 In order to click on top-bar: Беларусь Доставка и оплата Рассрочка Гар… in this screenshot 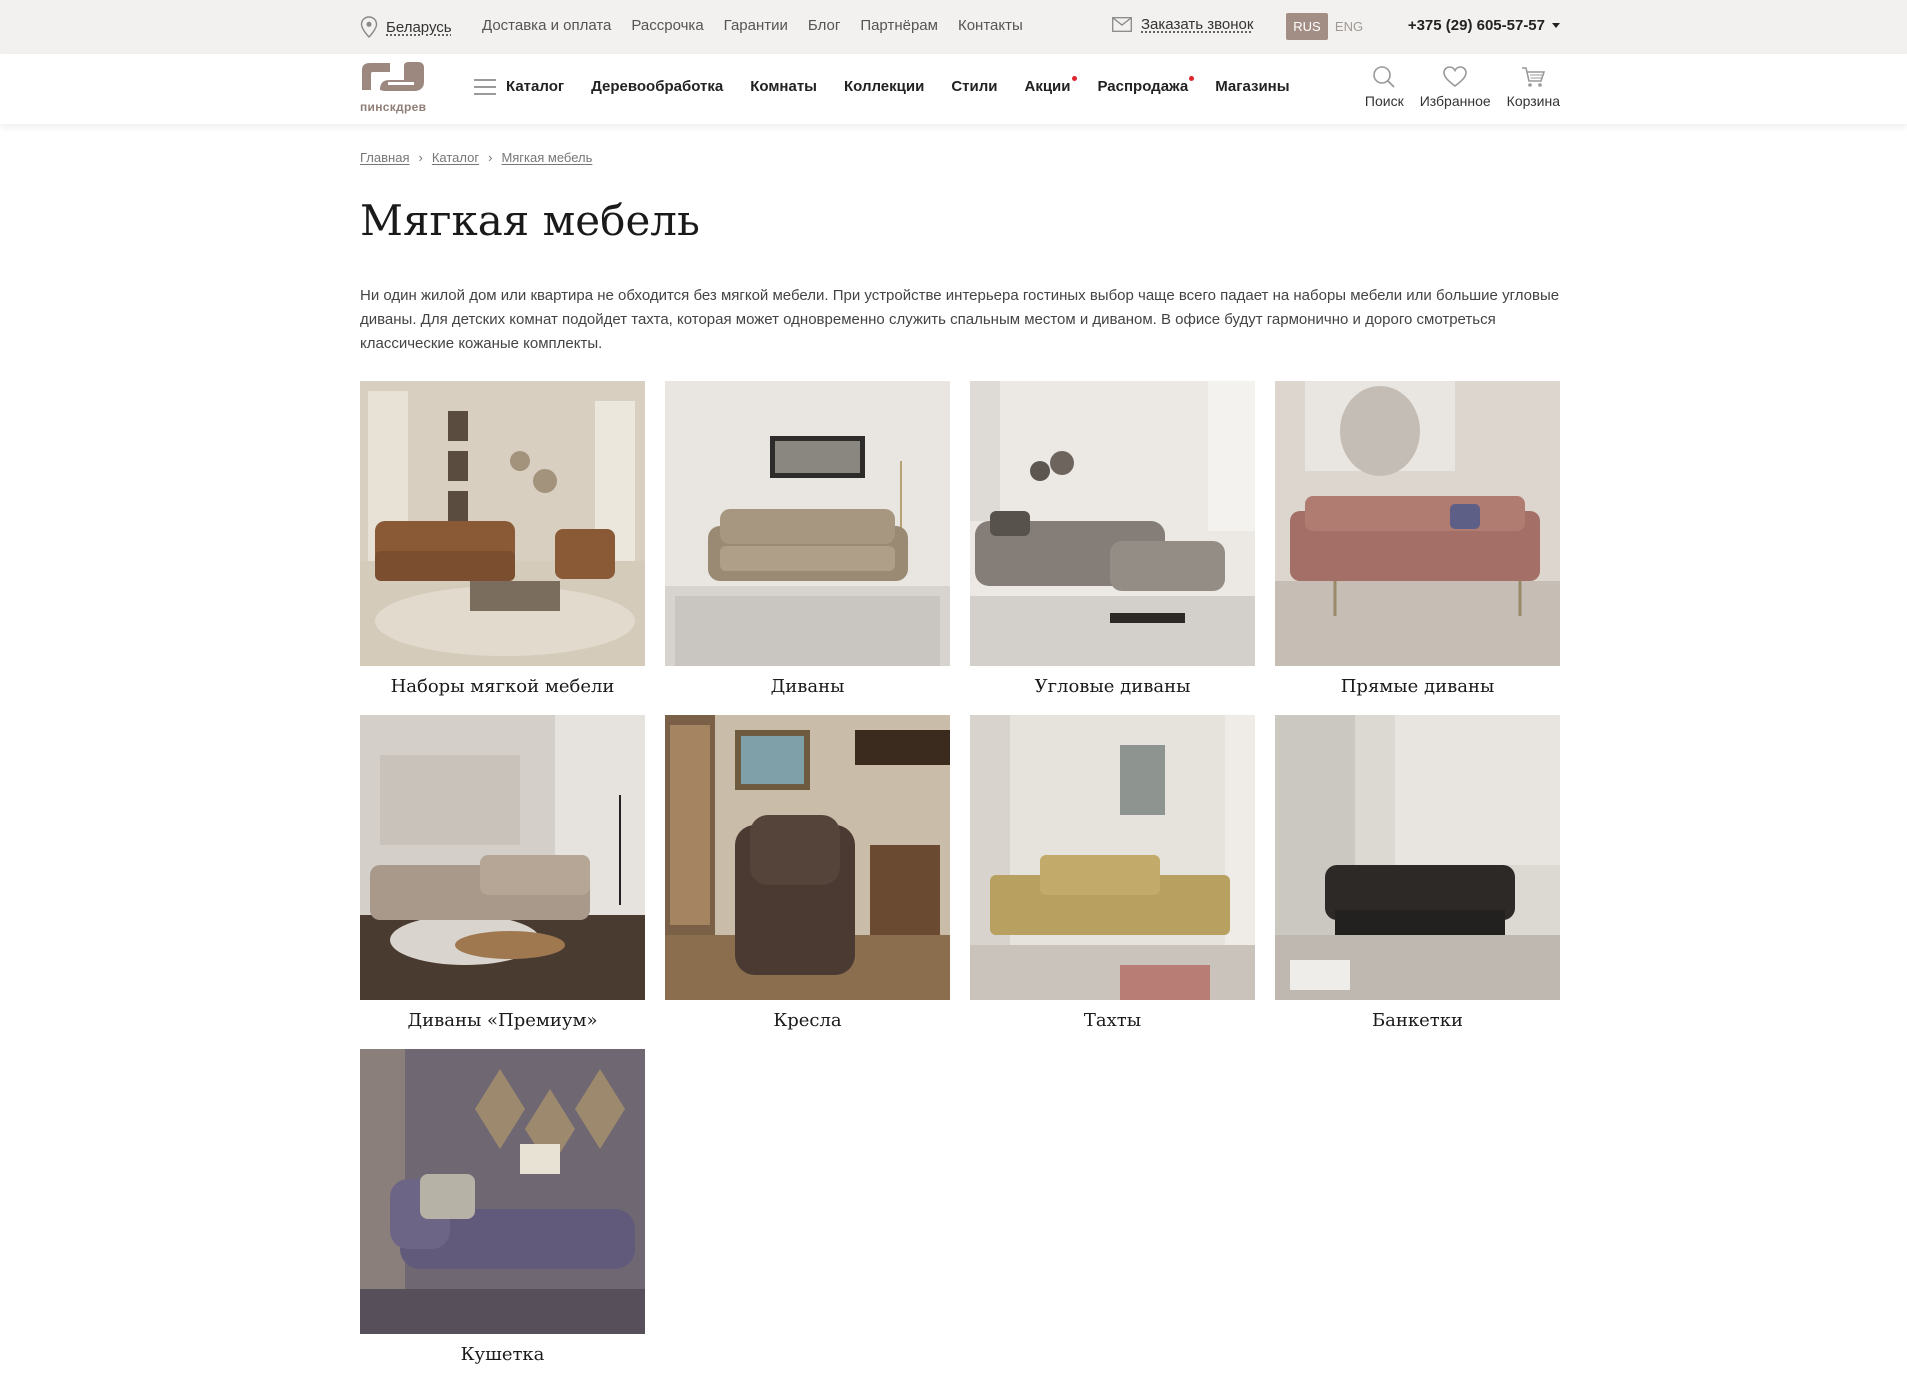, I will do `click(953, 27)`.